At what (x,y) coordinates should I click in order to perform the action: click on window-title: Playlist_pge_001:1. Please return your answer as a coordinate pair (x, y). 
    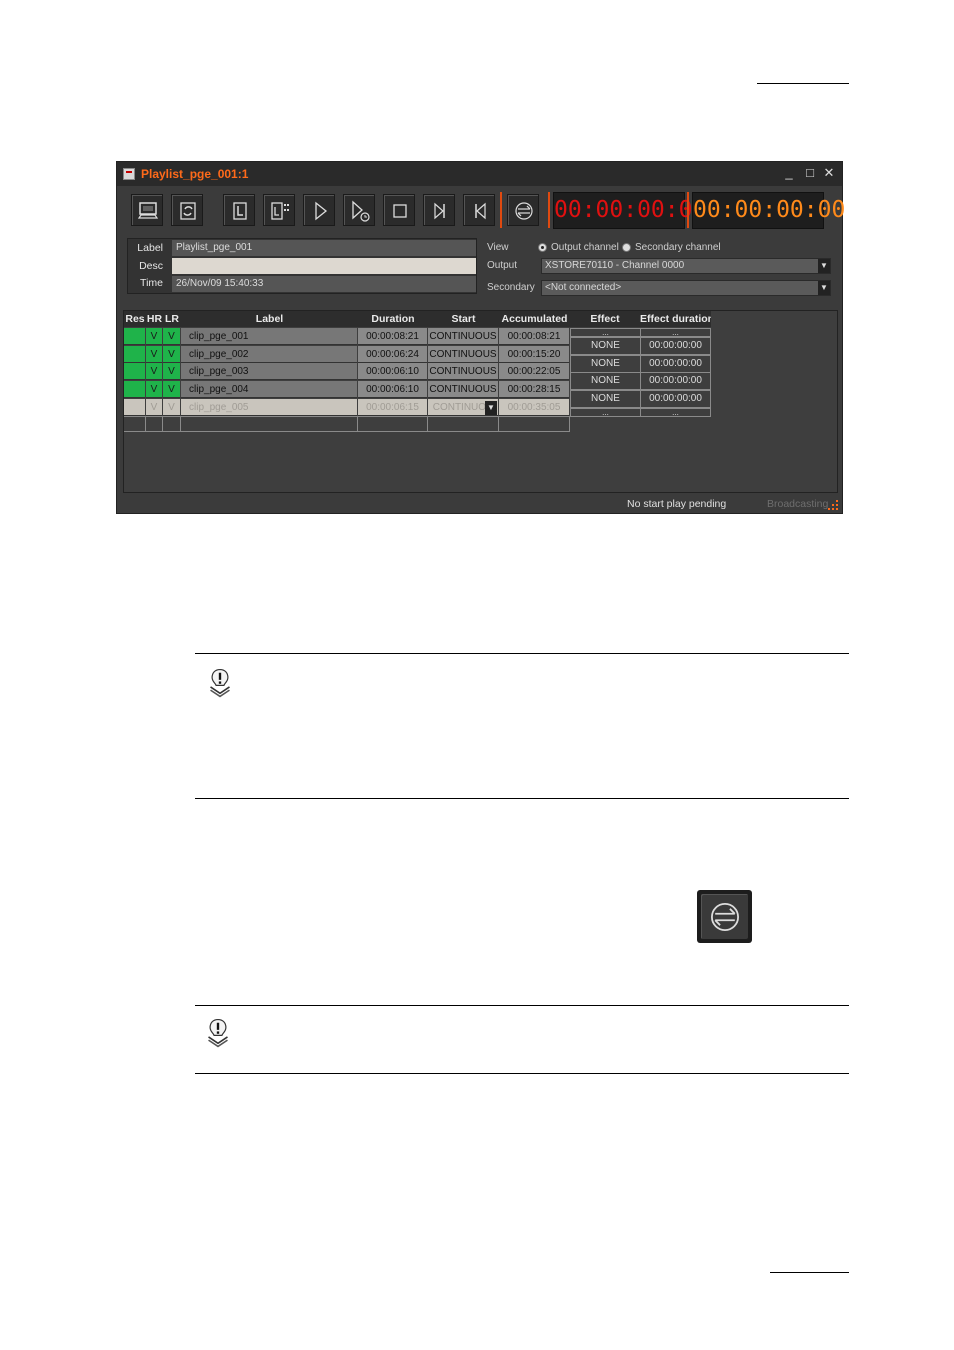
    Looking at the image, I should click on (195, 174).